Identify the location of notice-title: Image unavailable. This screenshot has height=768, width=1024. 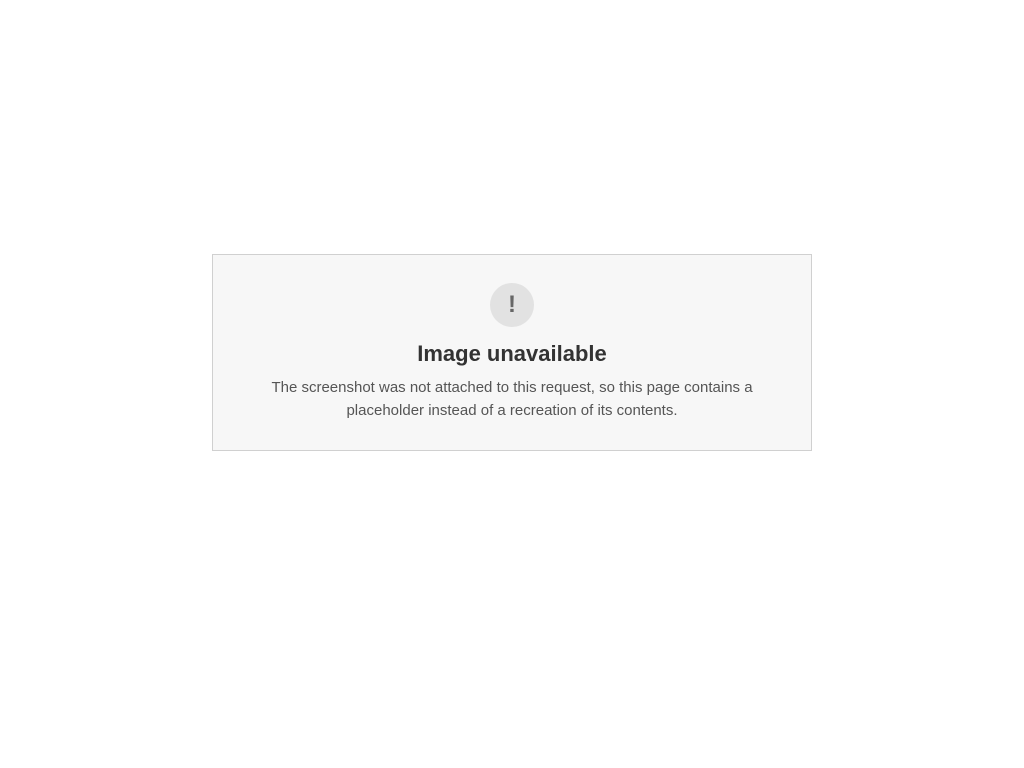
(512, 353).